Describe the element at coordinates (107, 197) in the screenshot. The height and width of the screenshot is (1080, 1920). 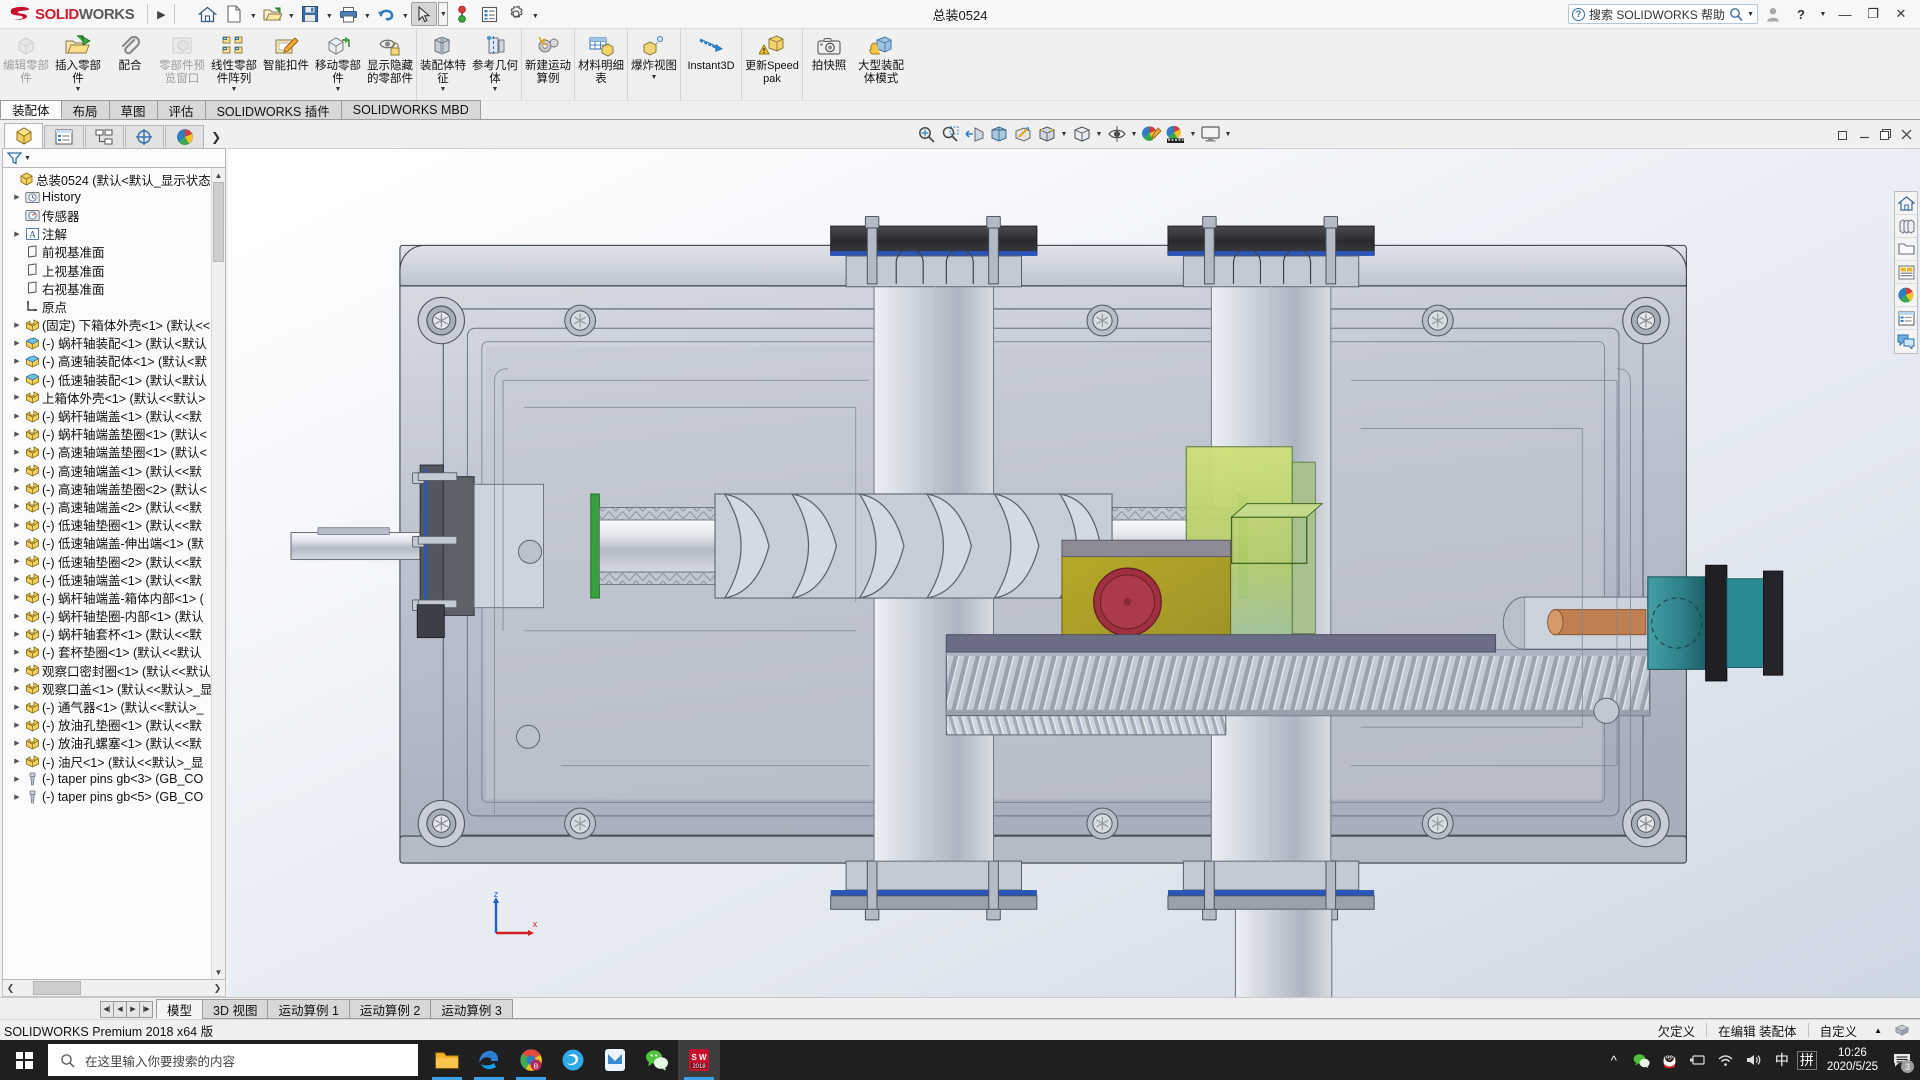
I see `tree-node: ▶ History` at that location.